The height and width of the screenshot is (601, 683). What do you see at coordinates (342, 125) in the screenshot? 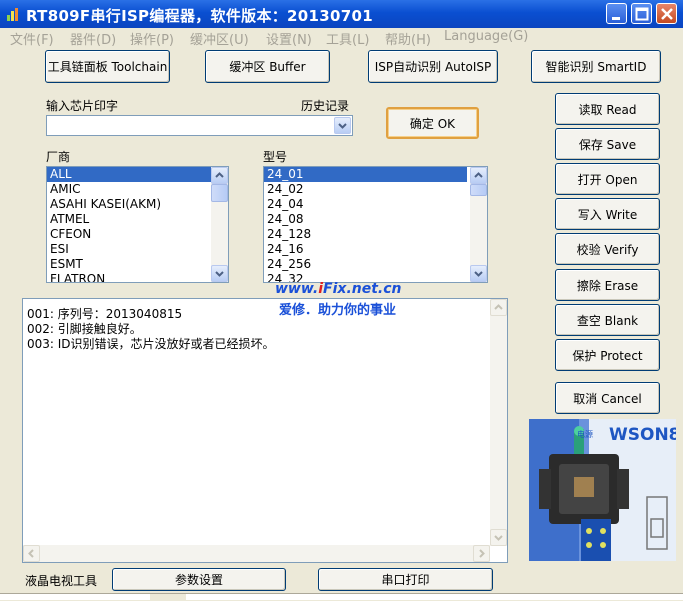
I see `chevron-down-icon` at bounding box center [342, 125].